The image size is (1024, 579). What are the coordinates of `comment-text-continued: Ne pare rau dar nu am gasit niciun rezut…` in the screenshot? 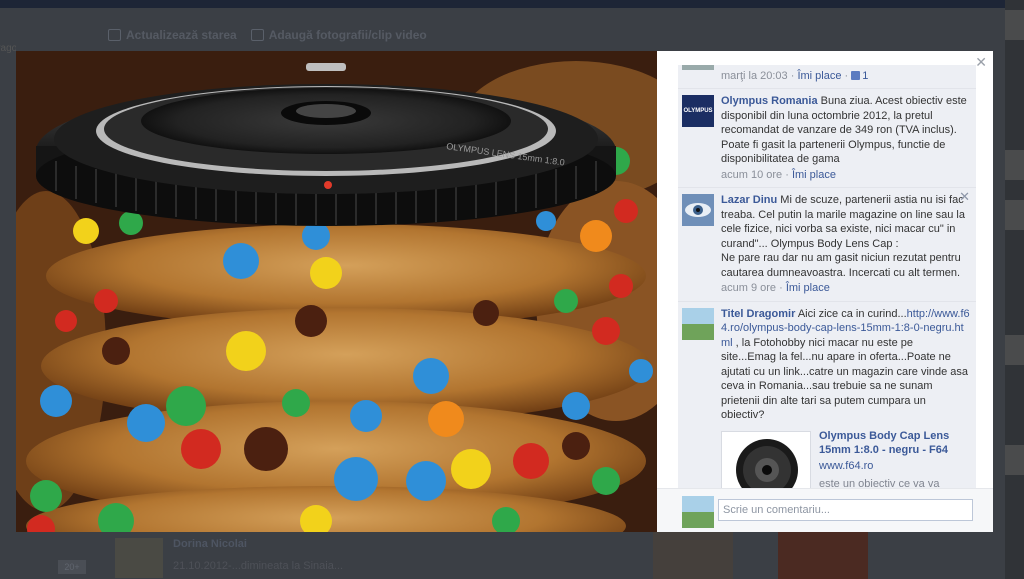 It's located at (841, 265).